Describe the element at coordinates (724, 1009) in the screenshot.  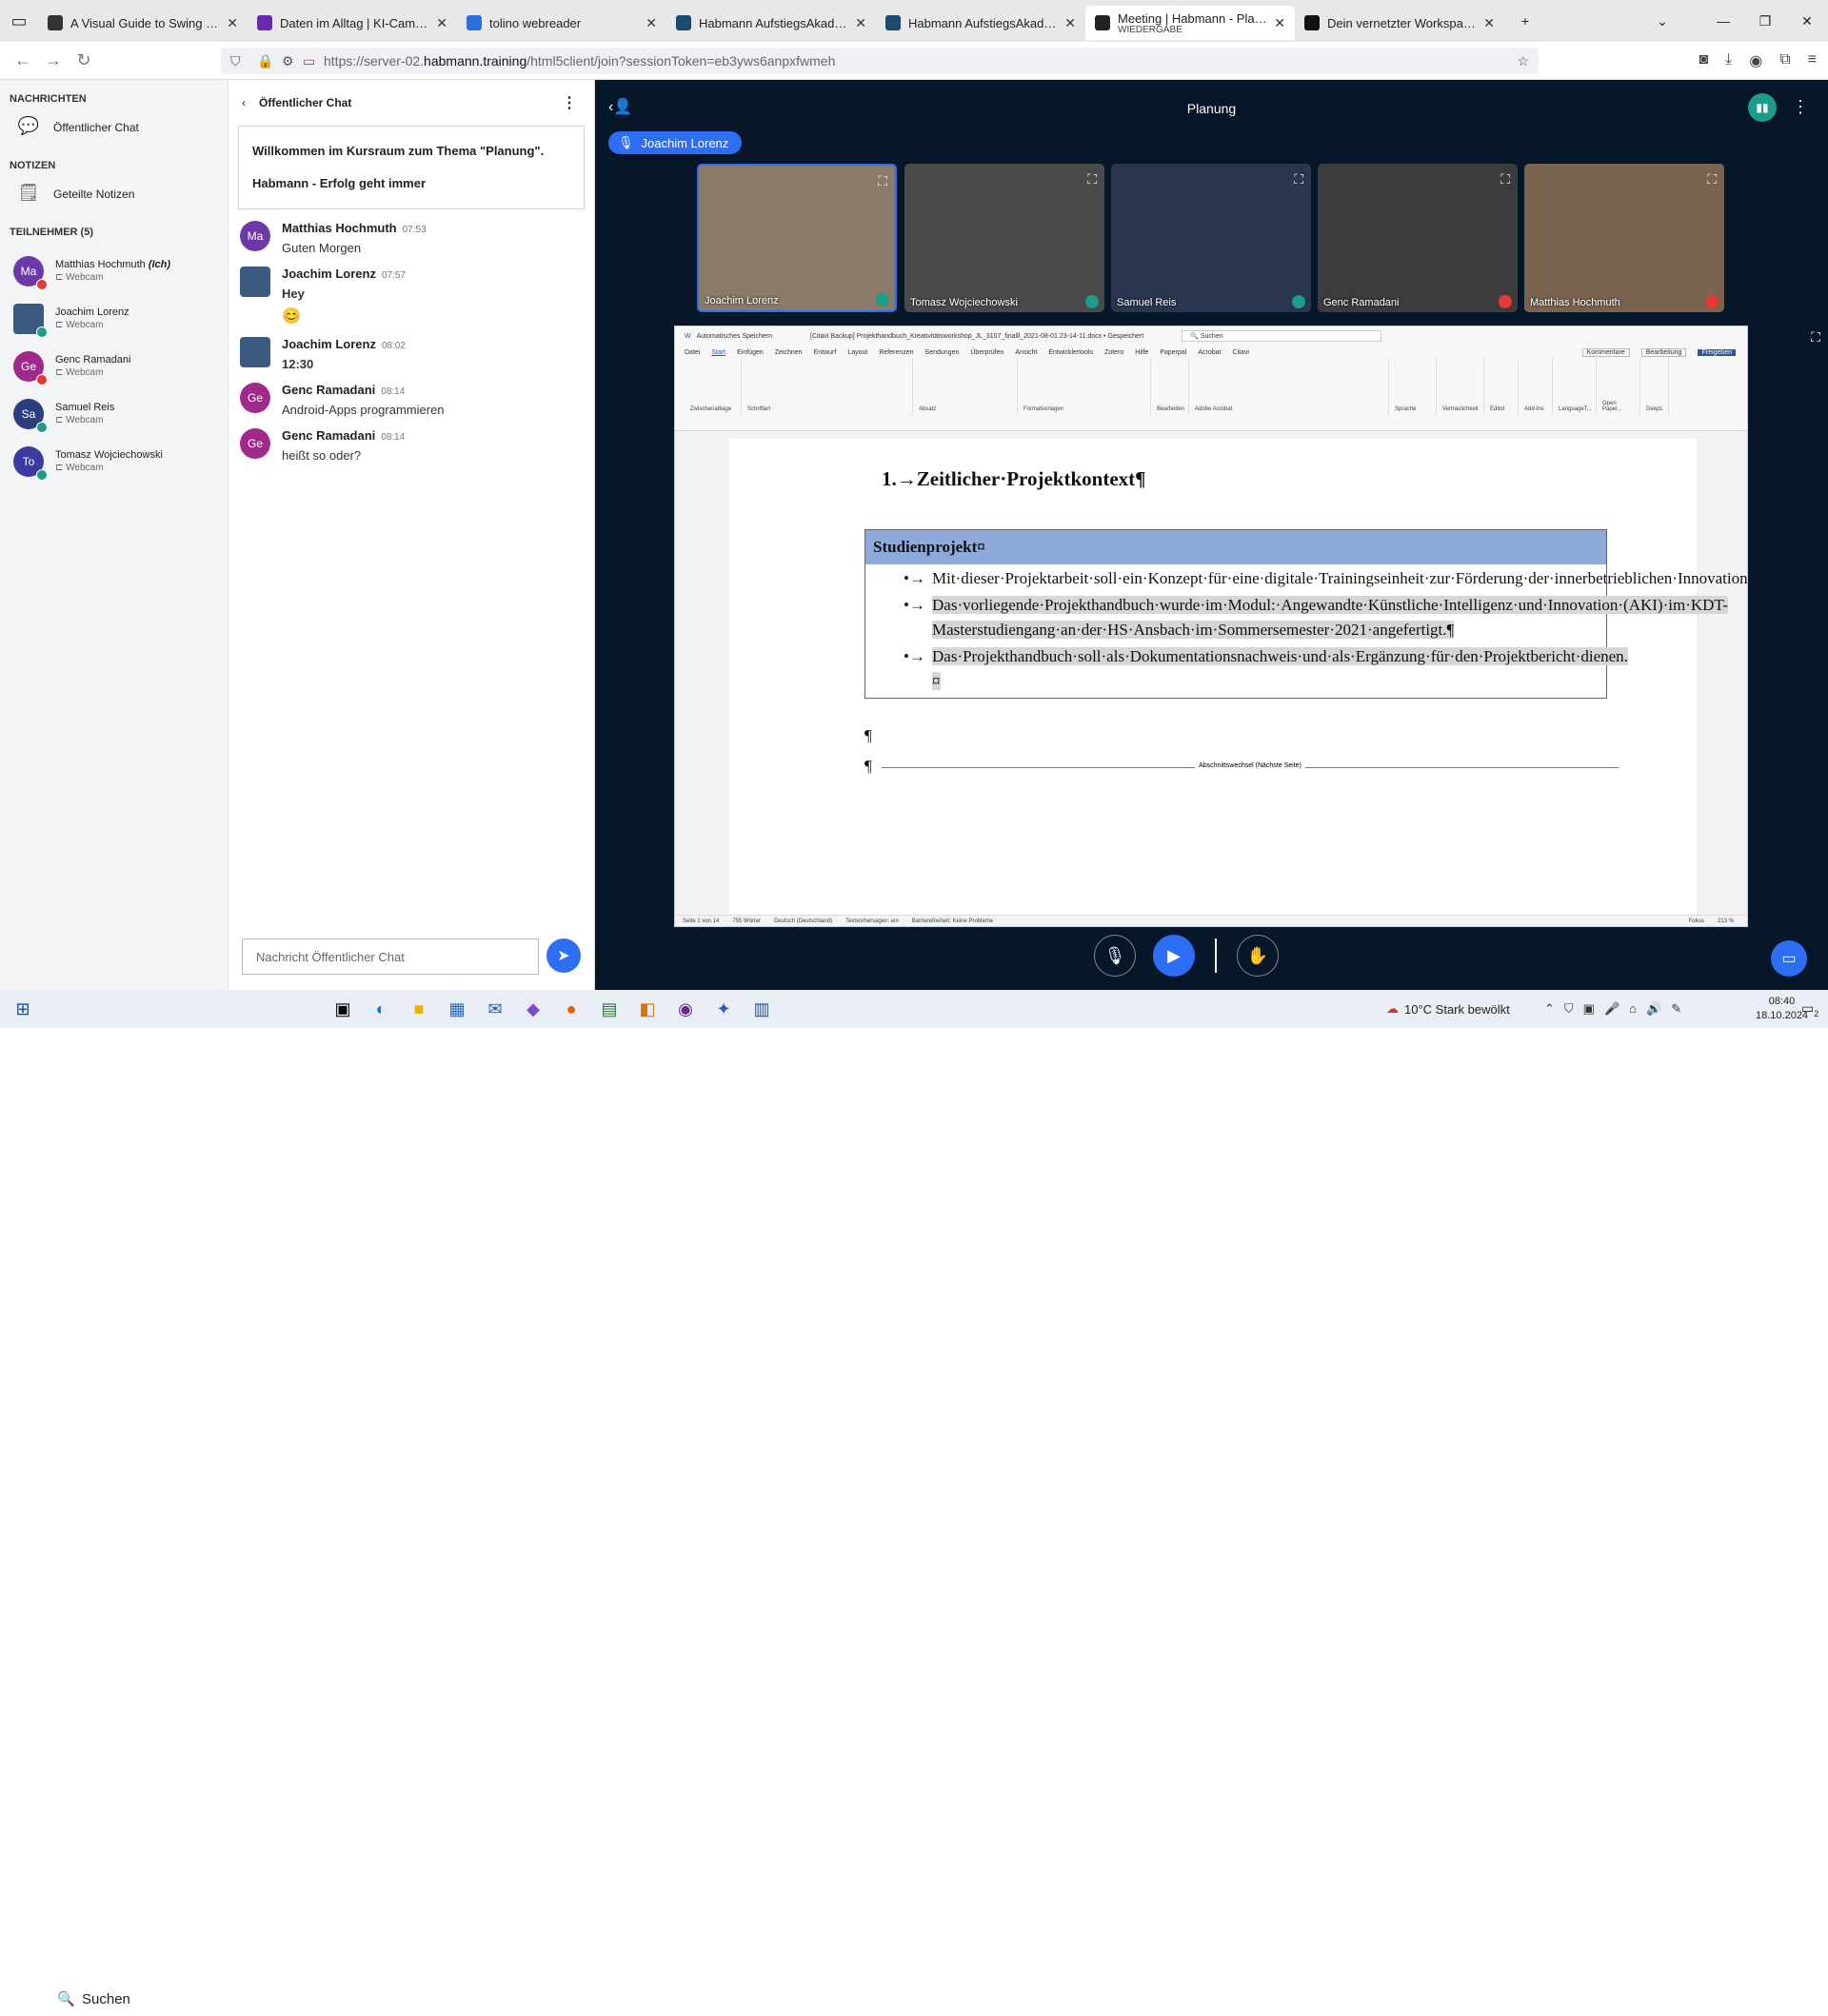
I see `app-icon: ✦` at that location.